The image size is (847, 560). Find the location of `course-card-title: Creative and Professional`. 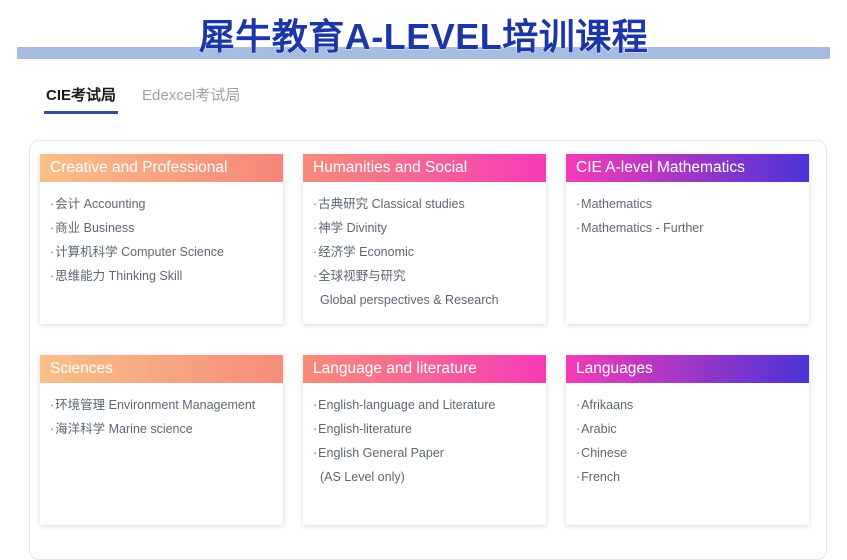

course-card-title: Creative and Professional is located at coordinates (161, 168).